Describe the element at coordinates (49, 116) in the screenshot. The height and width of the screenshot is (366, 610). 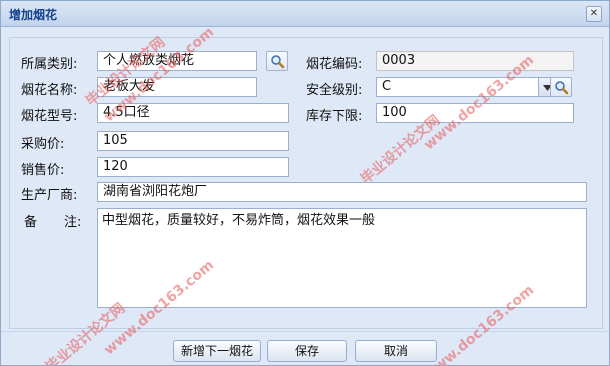
I see `model-label: 烟花型号:` at that location.